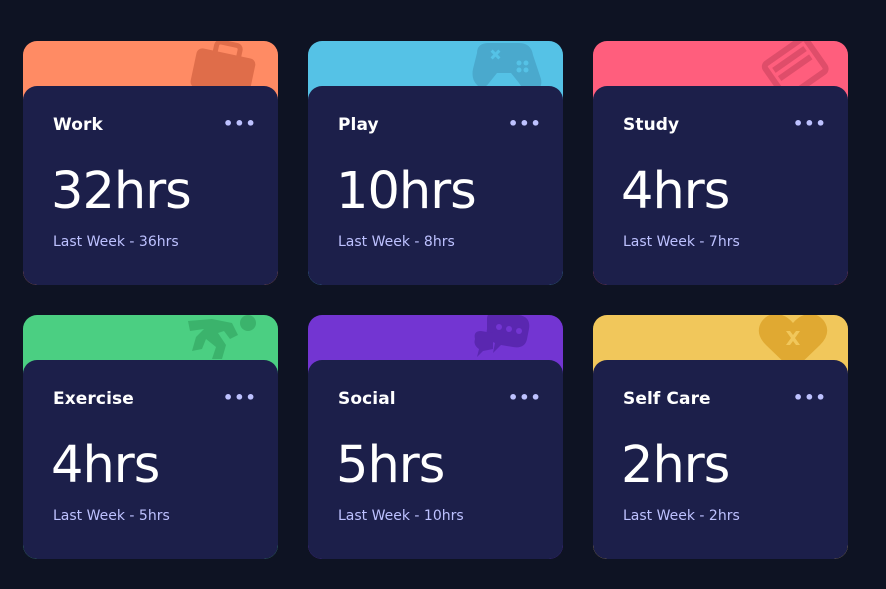 This screenshot has height=589, width=886. What do you see at coordinates (390, 465) in the screenshot?
I see `current-hours: 5hrs` at bounding box center [390, 465].